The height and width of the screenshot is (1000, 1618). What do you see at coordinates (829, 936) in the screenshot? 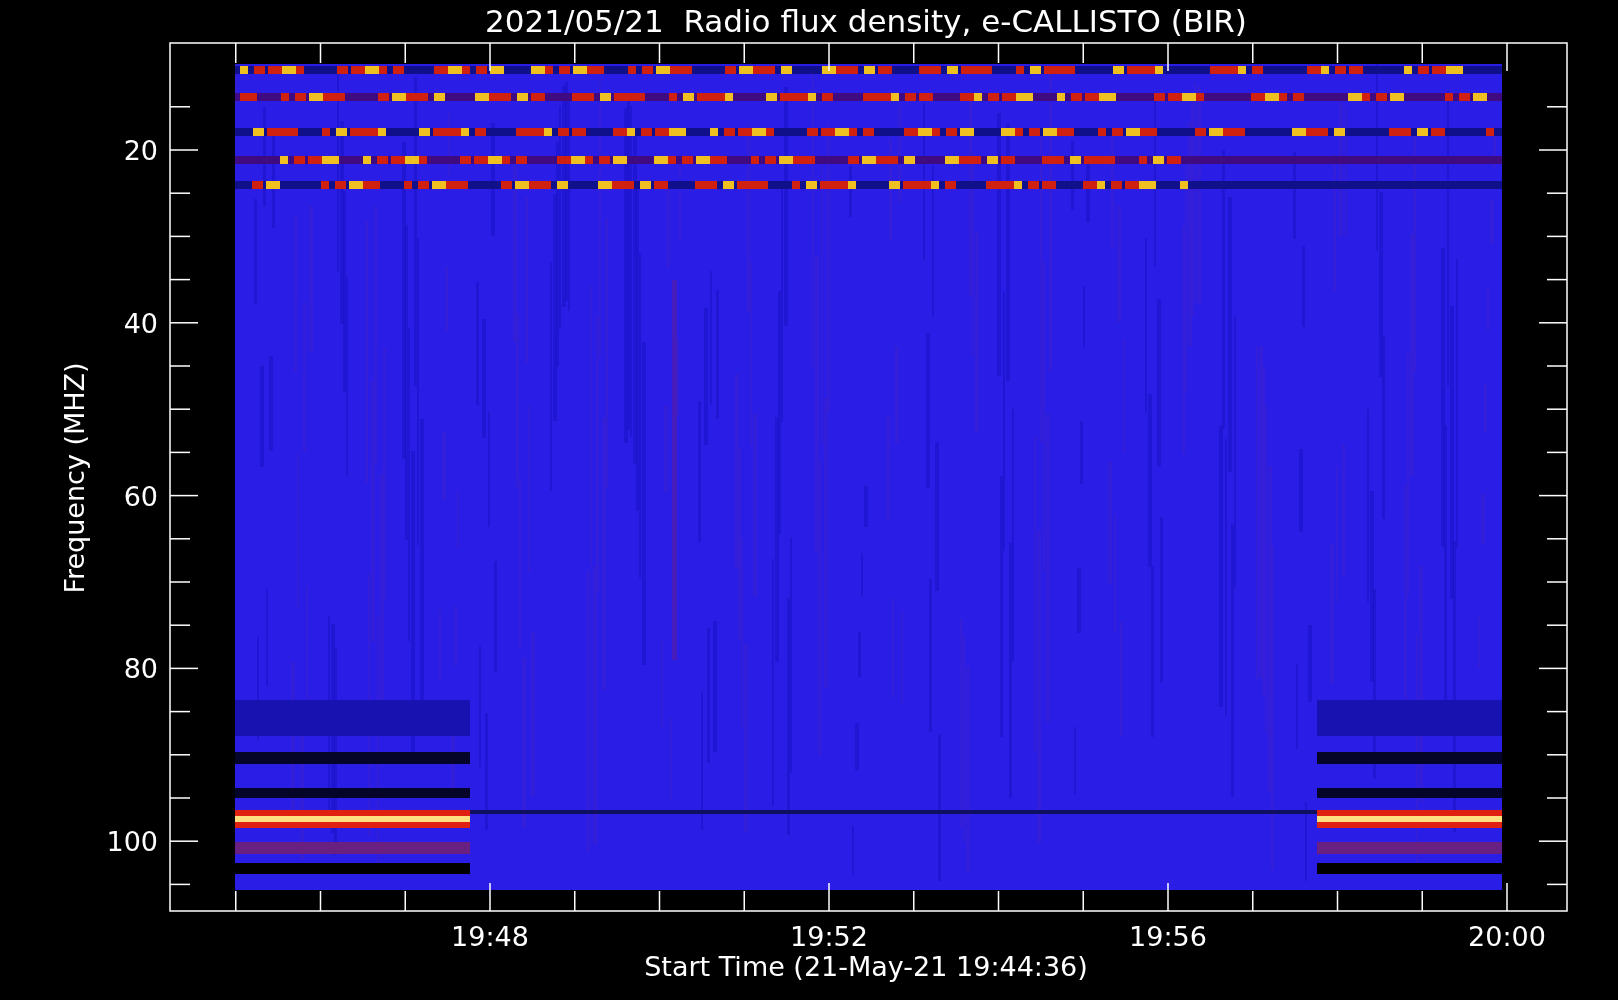
I see `tick-label: 19:52` at bounding box center [829, 936].